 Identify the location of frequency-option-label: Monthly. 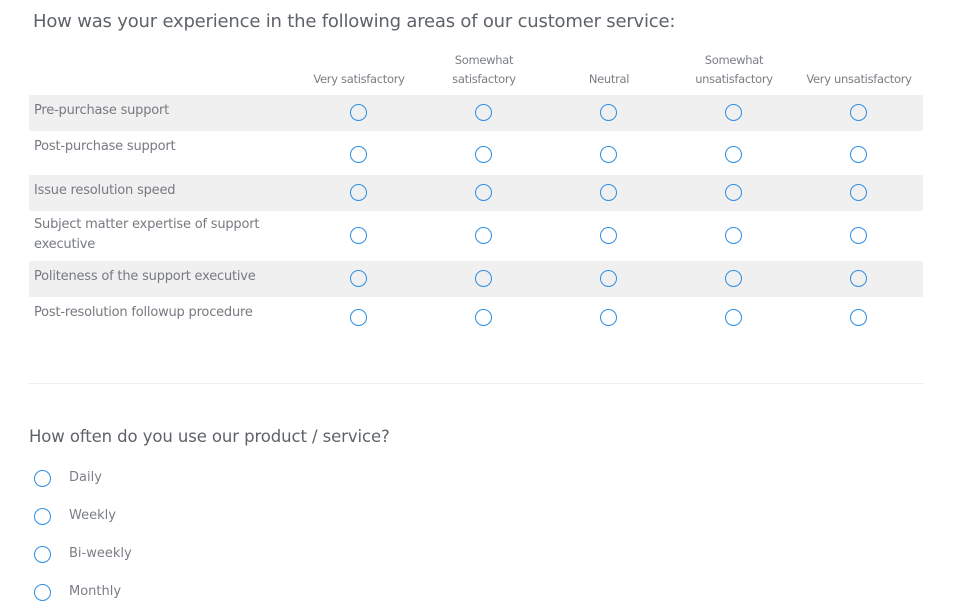
(95, 591).